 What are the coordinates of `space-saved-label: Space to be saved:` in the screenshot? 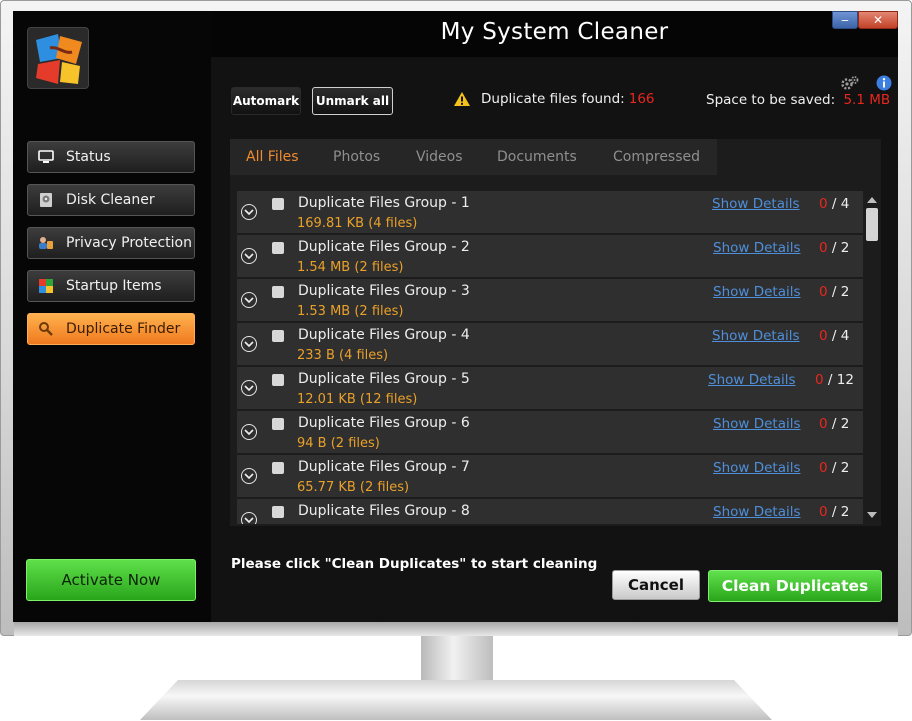 It's located at (771, 100).